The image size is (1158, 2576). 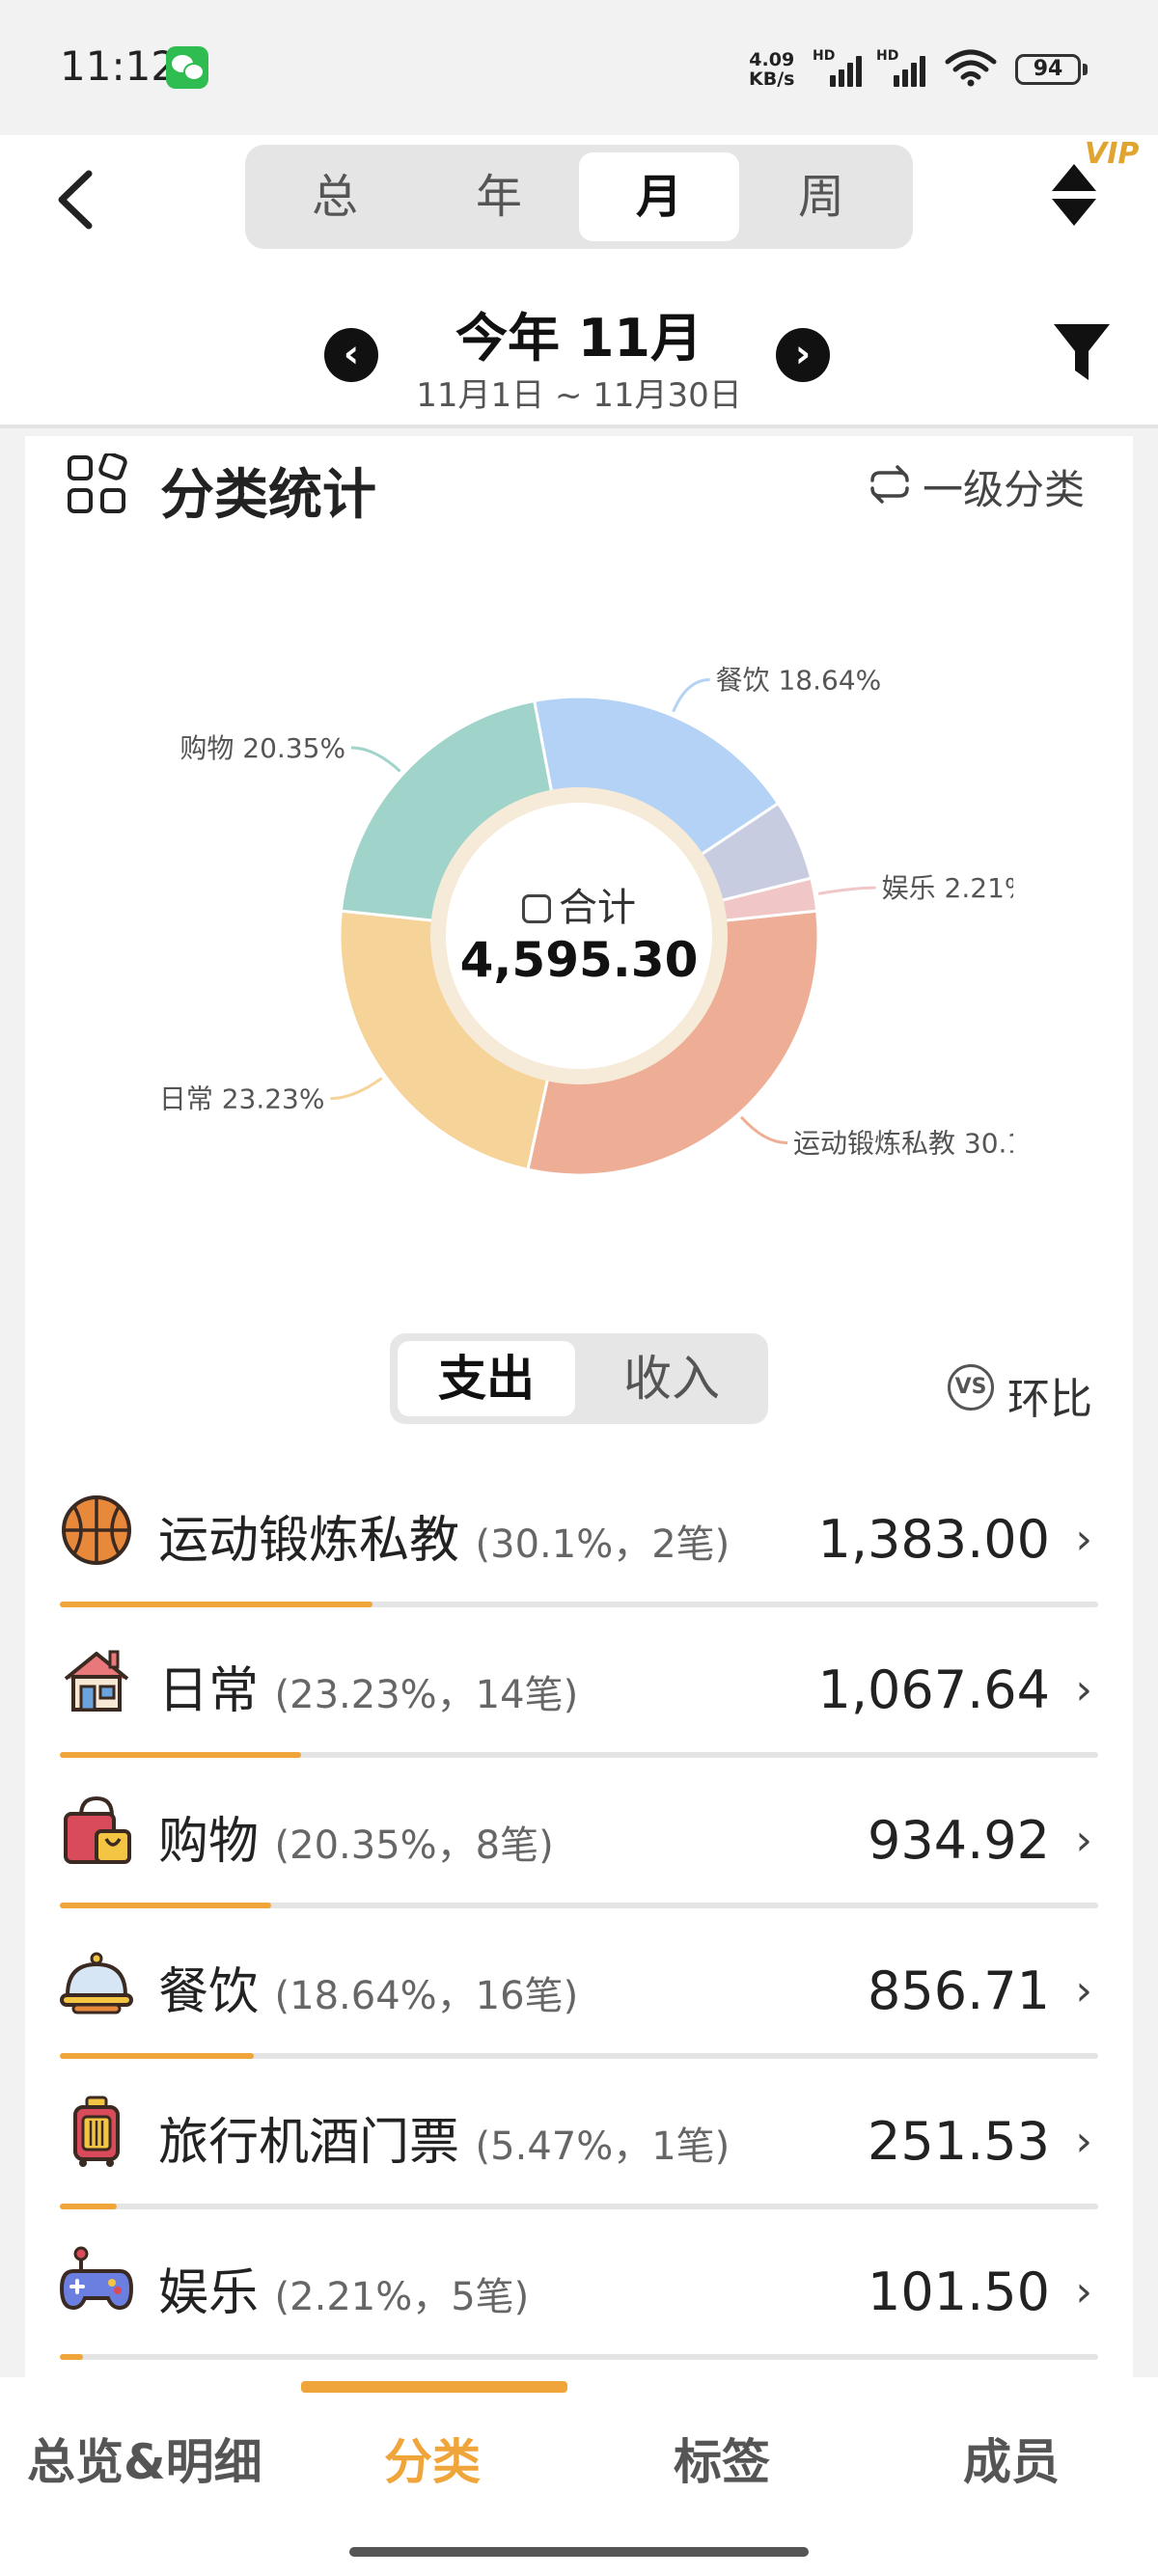 I want to click on header-divider, so click(x=579, y=426).